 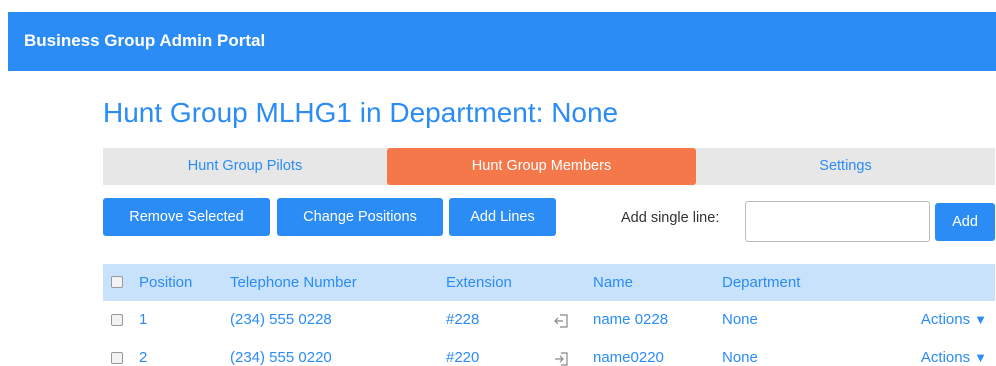 I want to click on remove-selected-button: Remove Selected, so click(x=186, y=217).